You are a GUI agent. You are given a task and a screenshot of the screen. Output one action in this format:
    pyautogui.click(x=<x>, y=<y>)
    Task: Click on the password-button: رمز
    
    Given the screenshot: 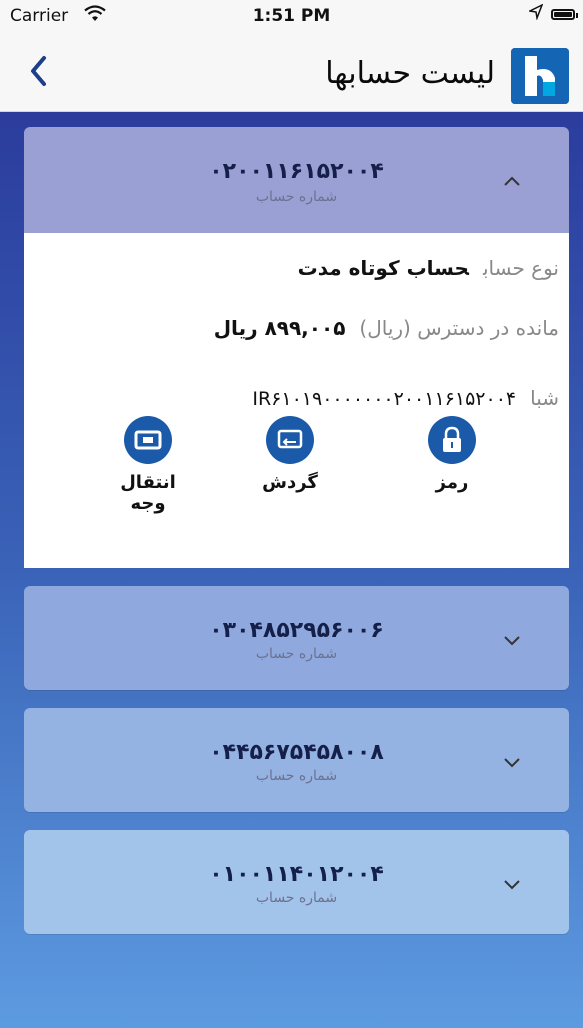 What is the action you would take?
    pyautogui.click(x=452, y=454)
    